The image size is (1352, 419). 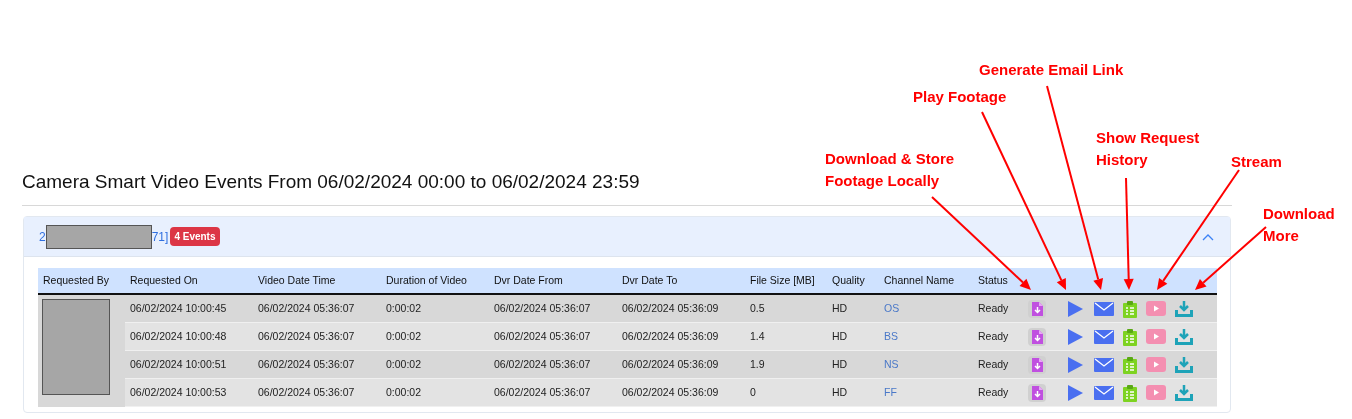 I want to click on column-header: Requested On, so click(x=164, y=280).